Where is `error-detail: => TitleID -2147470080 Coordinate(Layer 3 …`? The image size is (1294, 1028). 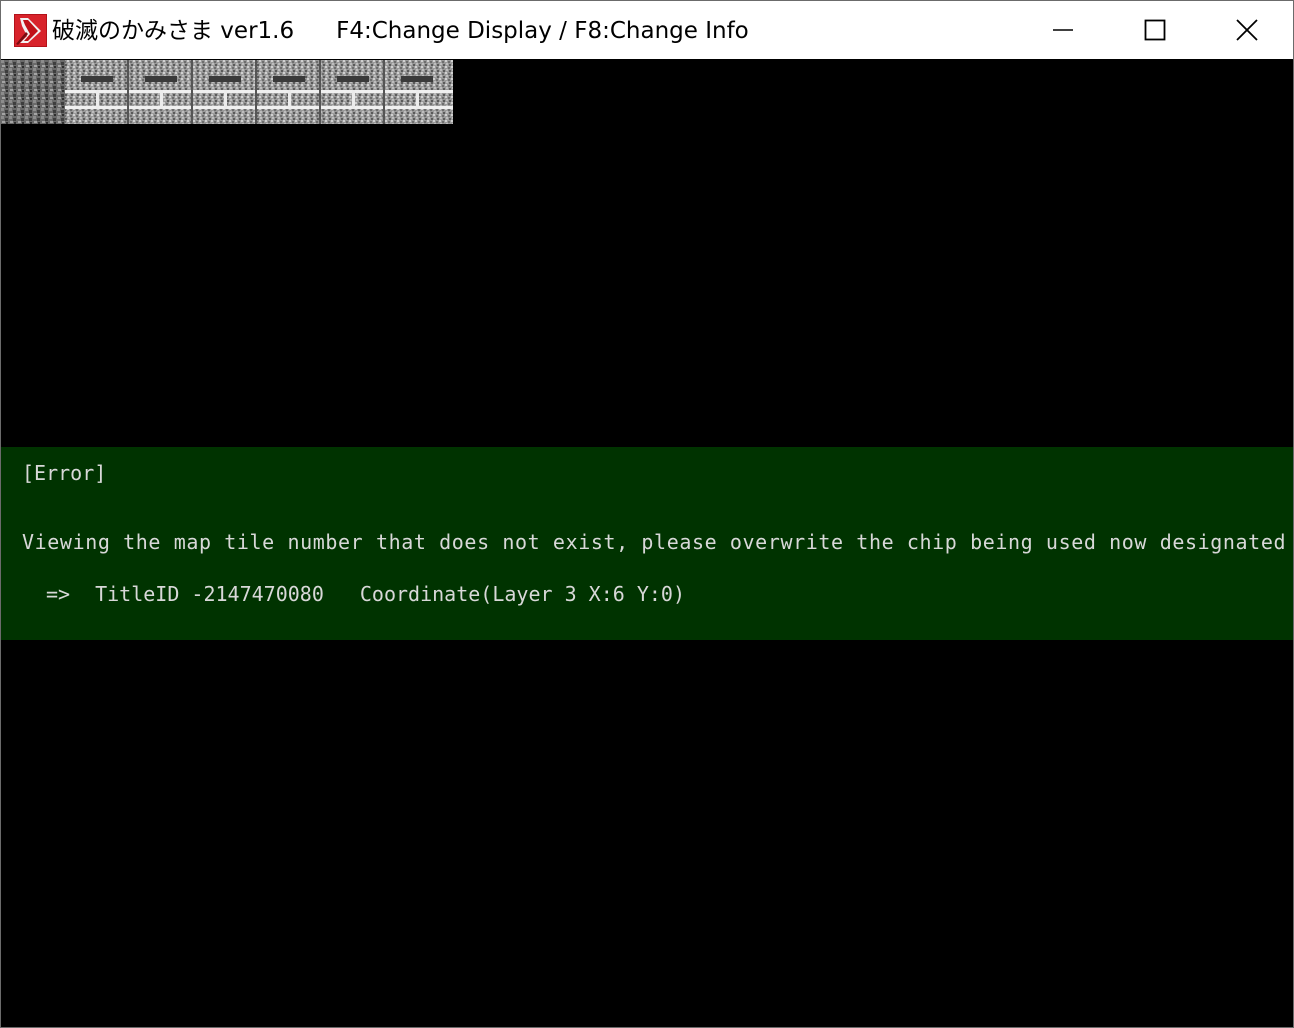
error-detail: => TitleID -2147470080 Coordinate(Layer 3 … is located at coordinates (365, 594).